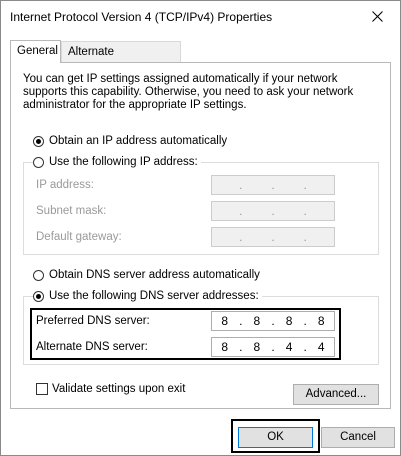  Describe the element at coordinates (93, 321) in the screenshot. I see `preferred-dns-label: Preferred DNS server:` at that location.